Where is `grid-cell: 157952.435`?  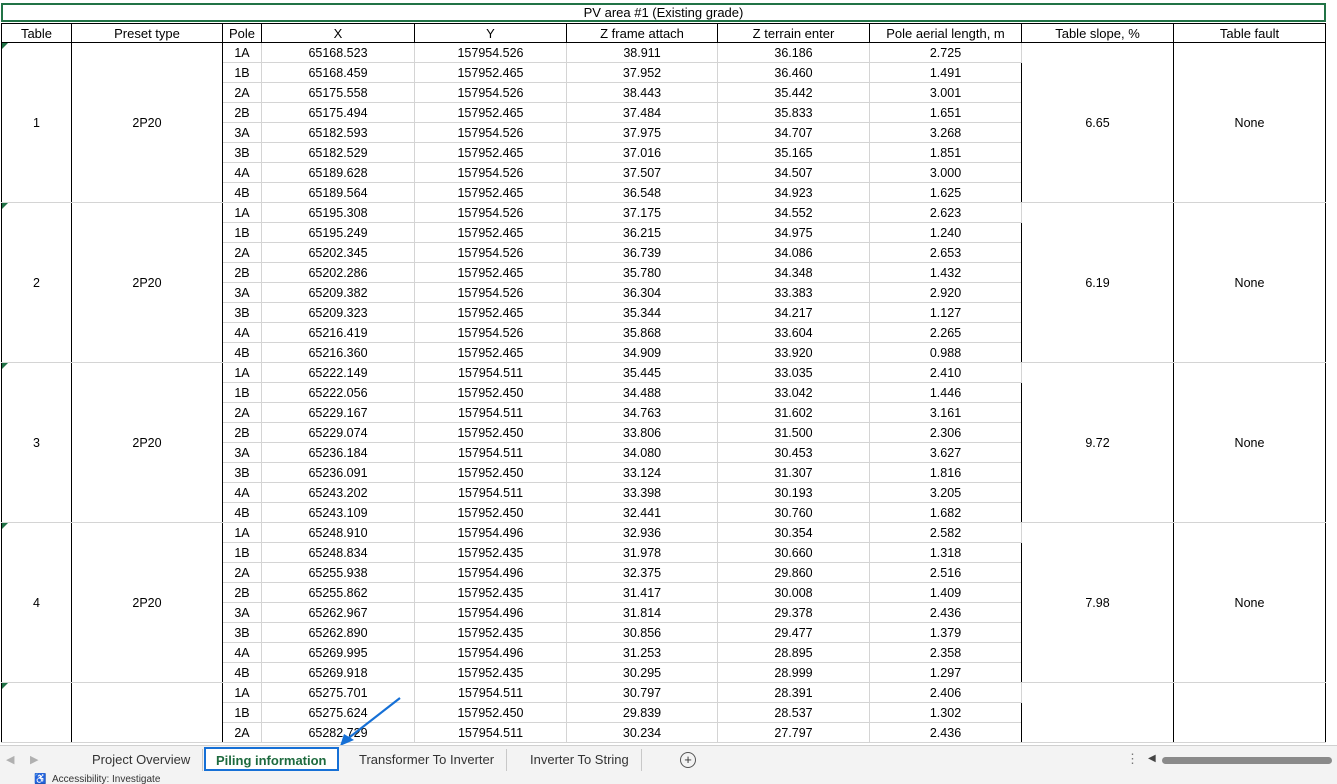 grid-cell: 157952.435 is located at coordinates (490, 632).